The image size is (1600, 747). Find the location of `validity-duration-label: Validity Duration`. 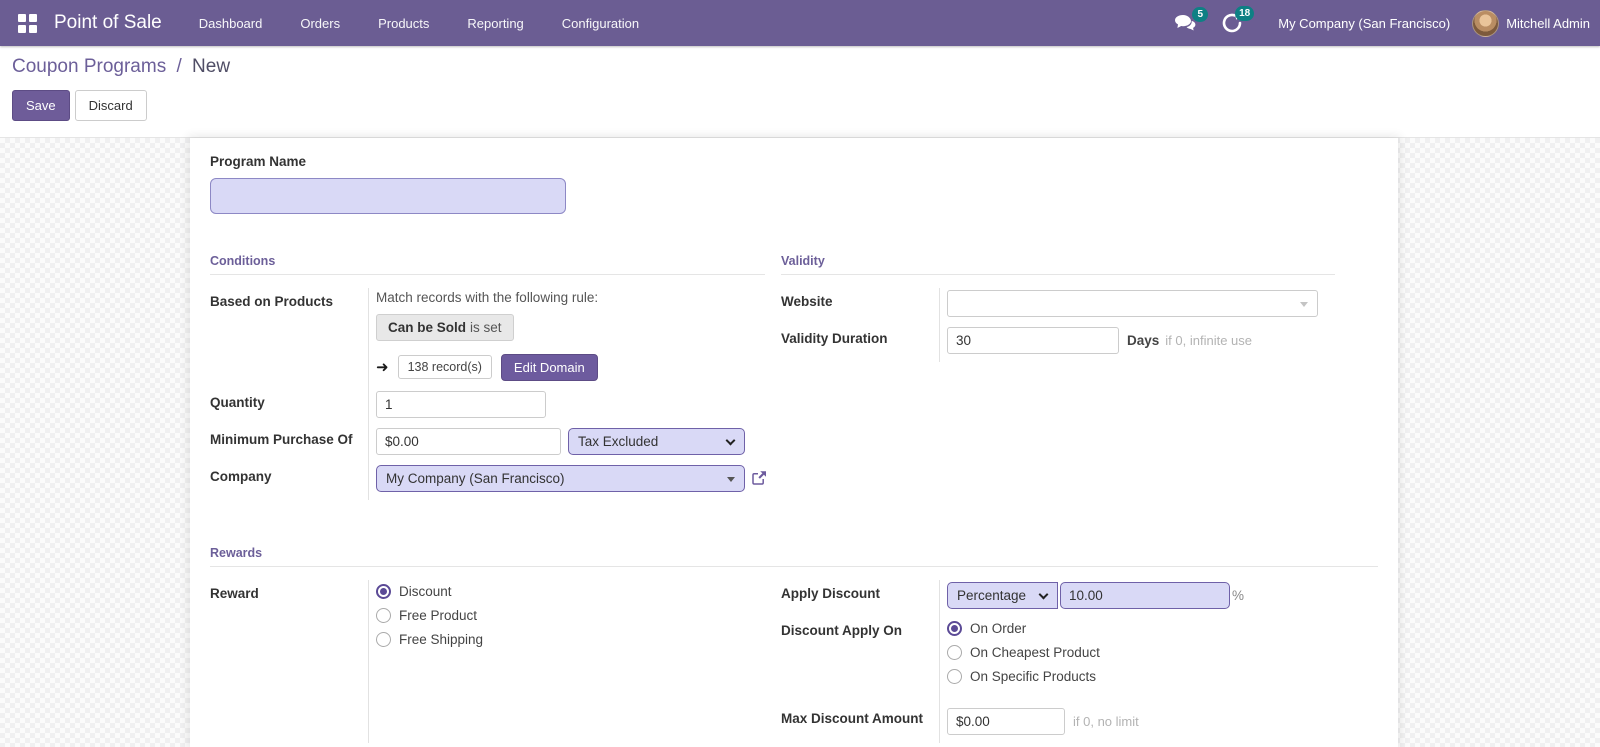

validity-duration-label: Validity Duration is located at coordinates (834, 338).